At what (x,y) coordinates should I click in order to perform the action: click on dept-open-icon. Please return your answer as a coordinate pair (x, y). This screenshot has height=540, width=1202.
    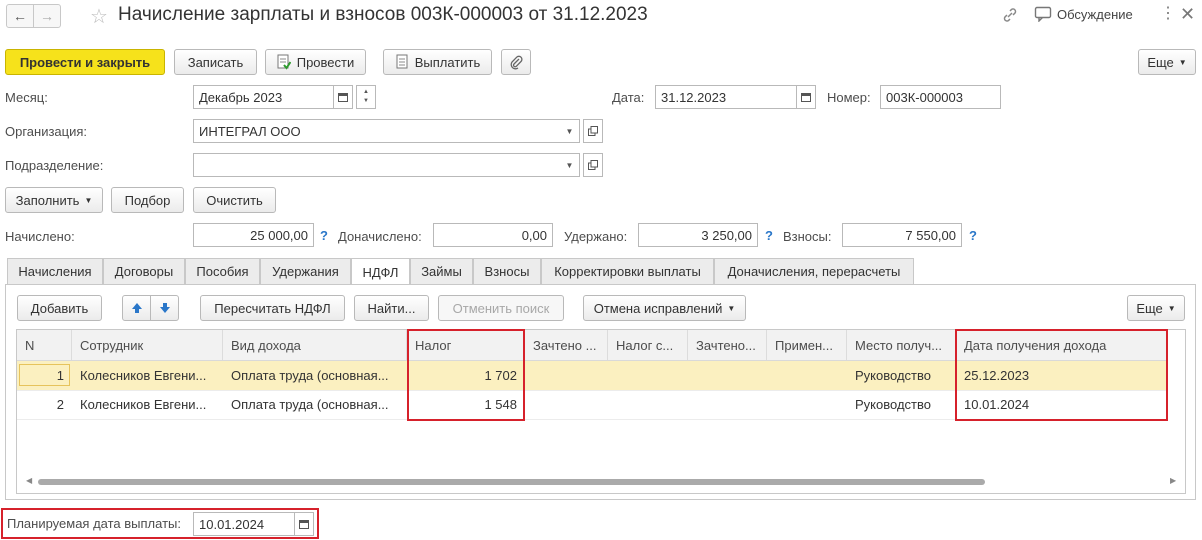
    Looking at the image, I should click on (593, 165).